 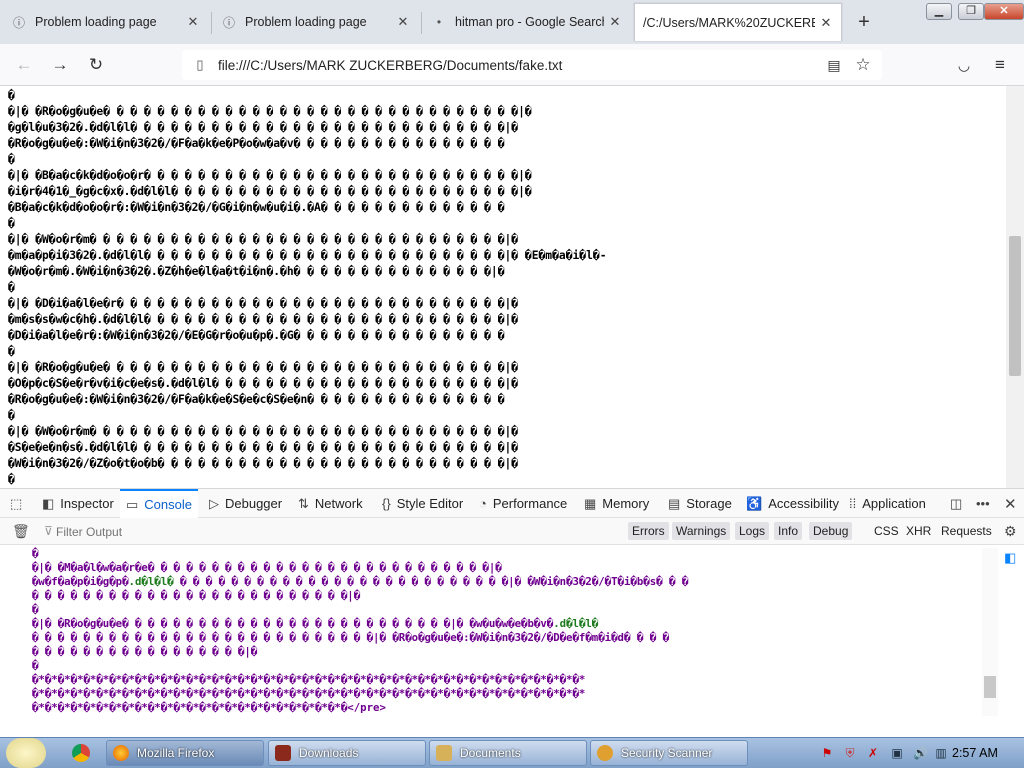 I want to click on firefox-icon, so click(x=121, y=753).